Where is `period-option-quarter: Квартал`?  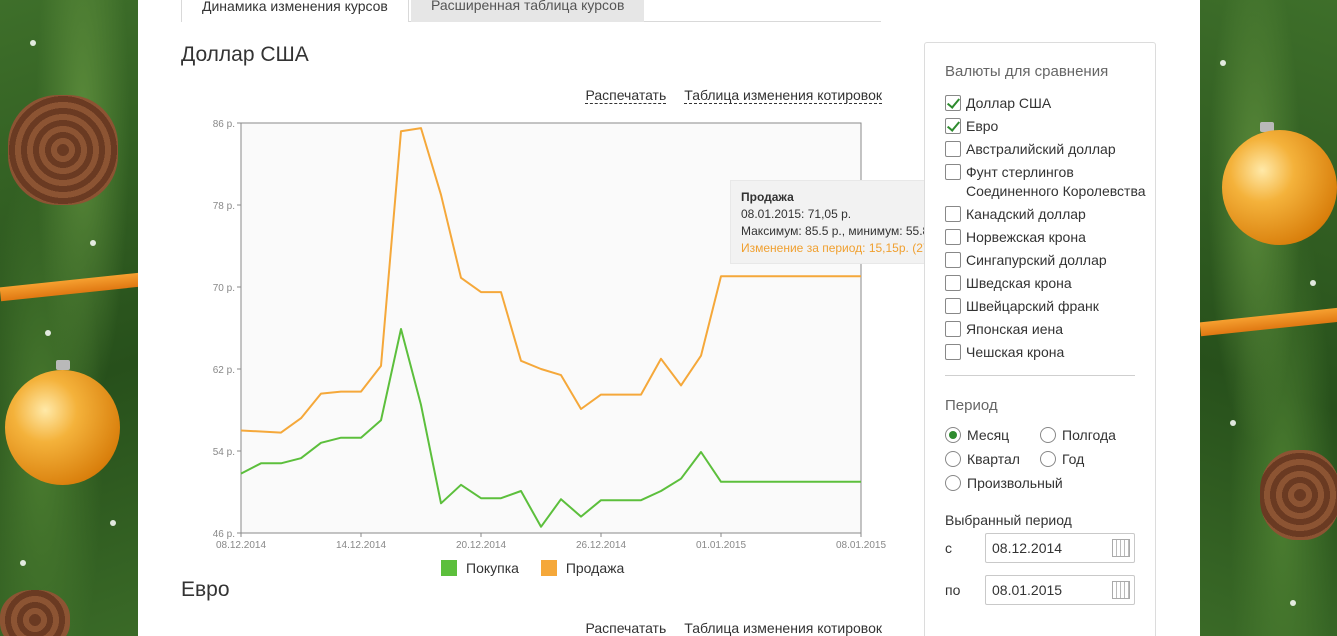
period-option-quarter: Квартал is located at coordinates (982, 459).